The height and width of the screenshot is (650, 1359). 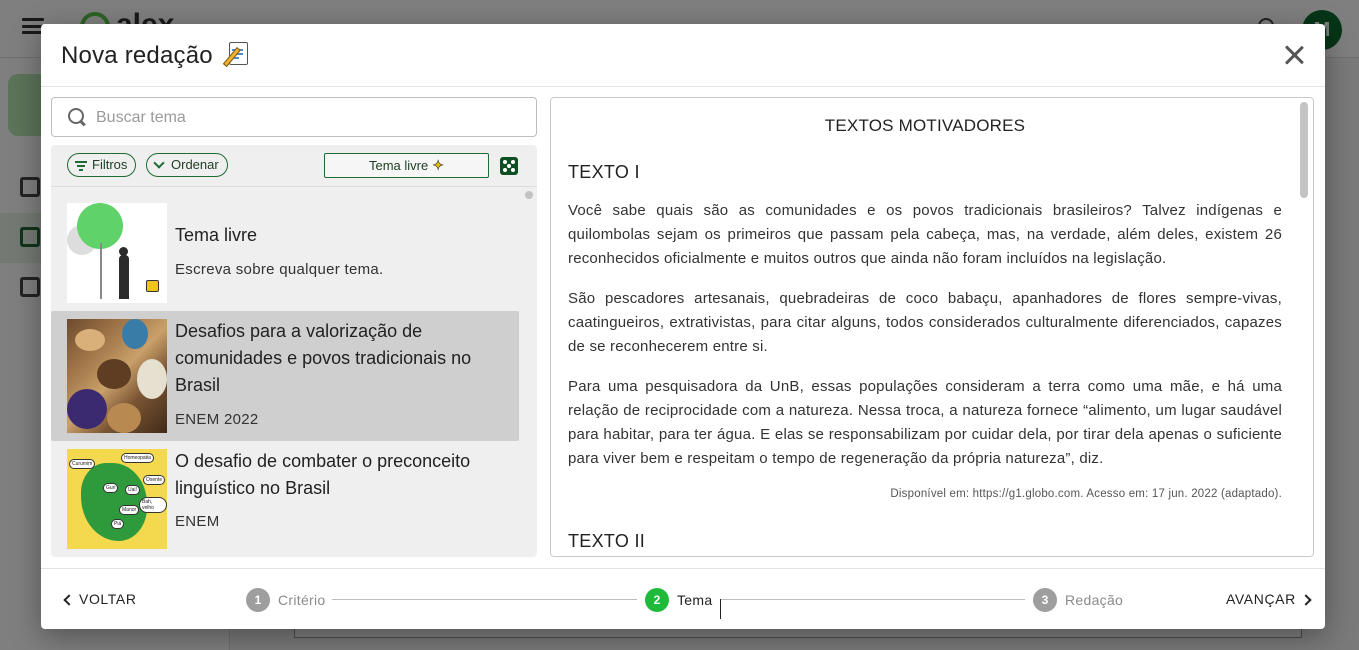 What do you see at coordinates (117, 253) in the screenshot?
I see `free-theme-illustration` at bounding box center [117, 253].